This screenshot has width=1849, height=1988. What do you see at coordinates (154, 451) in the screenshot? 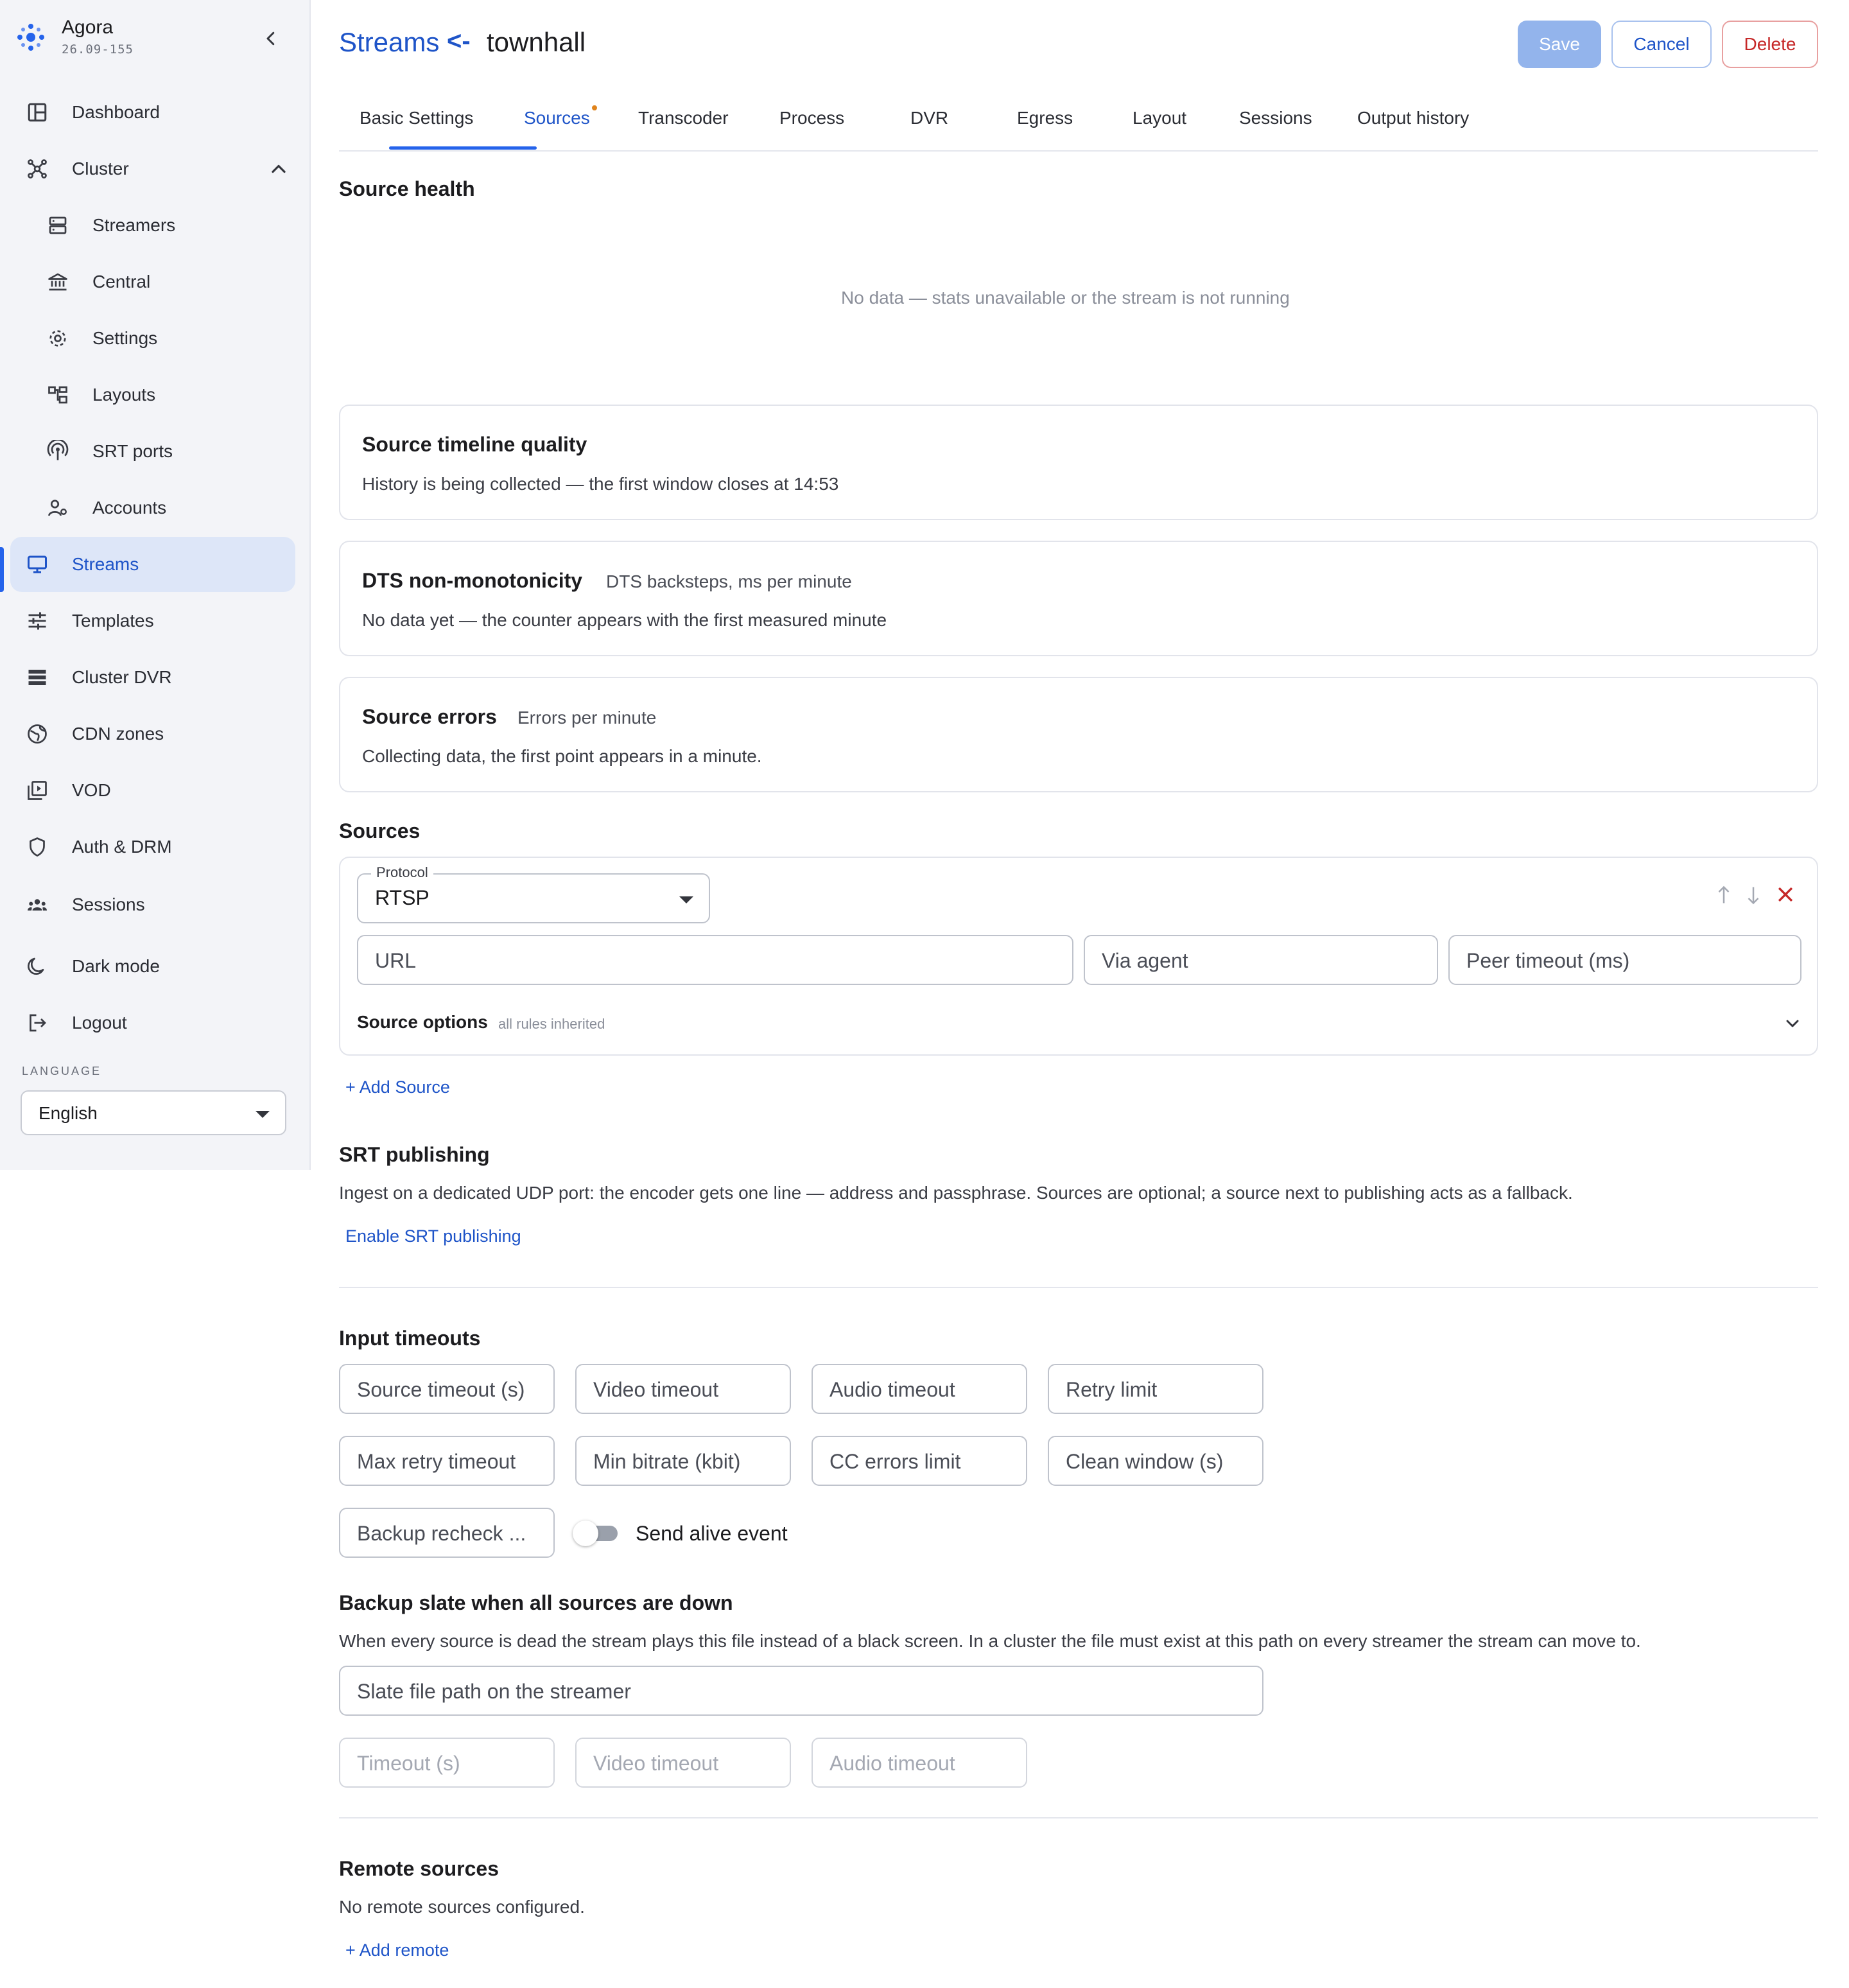
I see `sidebar-item-srt-ports: SRT ports` at bounding box center [154, 451].